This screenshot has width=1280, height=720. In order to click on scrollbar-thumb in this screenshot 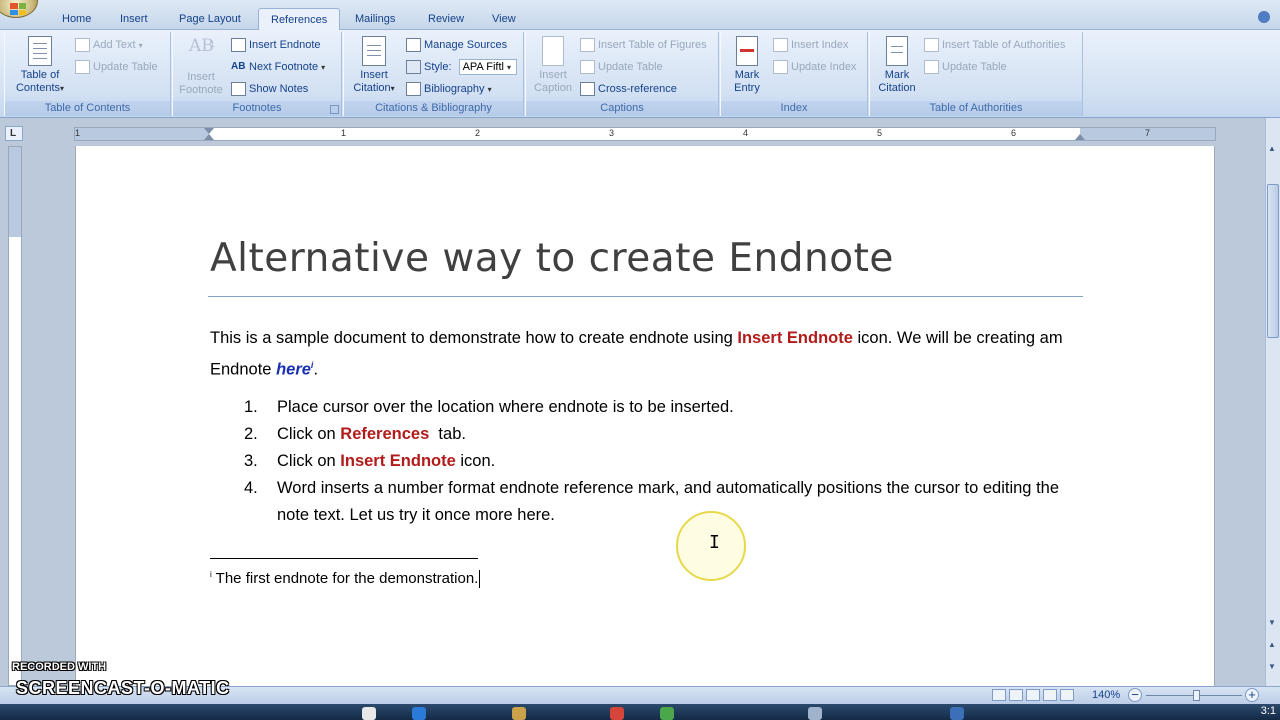, I will do `click(1273, 261)`.